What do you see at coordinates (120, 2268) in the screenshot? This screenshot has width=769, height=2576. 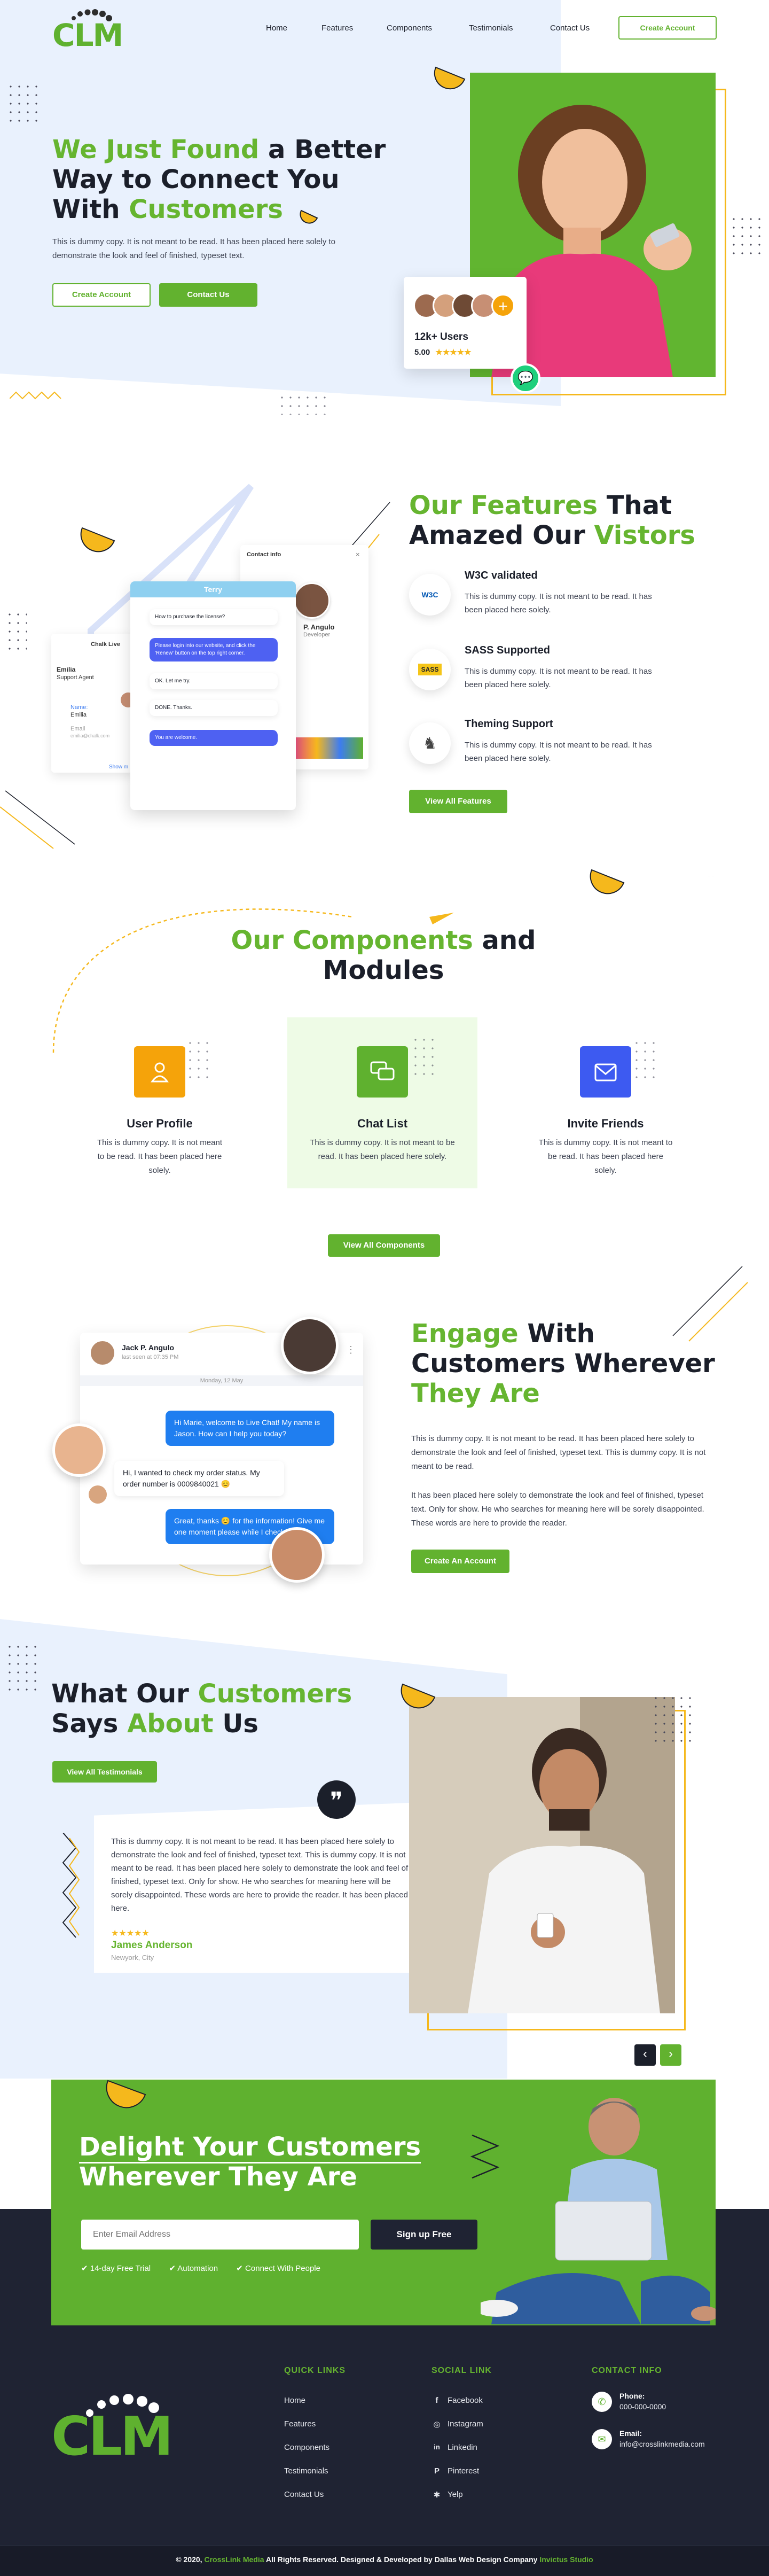 I see `cta-perk: 14-day Free Trial` at bounding box center [120, 2268].